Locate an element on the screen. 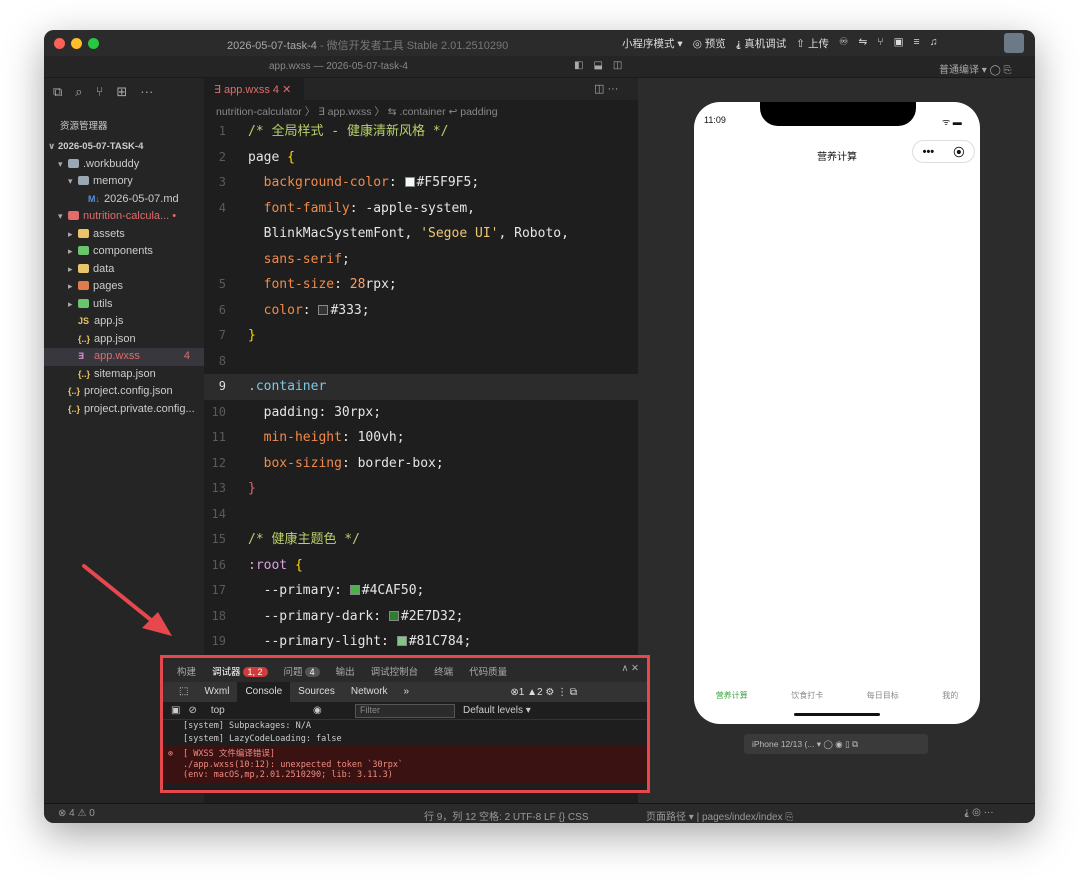  page-path: 页面路径 ▾ | pages/index/index ⎘ is located at coordinates (719, 815).